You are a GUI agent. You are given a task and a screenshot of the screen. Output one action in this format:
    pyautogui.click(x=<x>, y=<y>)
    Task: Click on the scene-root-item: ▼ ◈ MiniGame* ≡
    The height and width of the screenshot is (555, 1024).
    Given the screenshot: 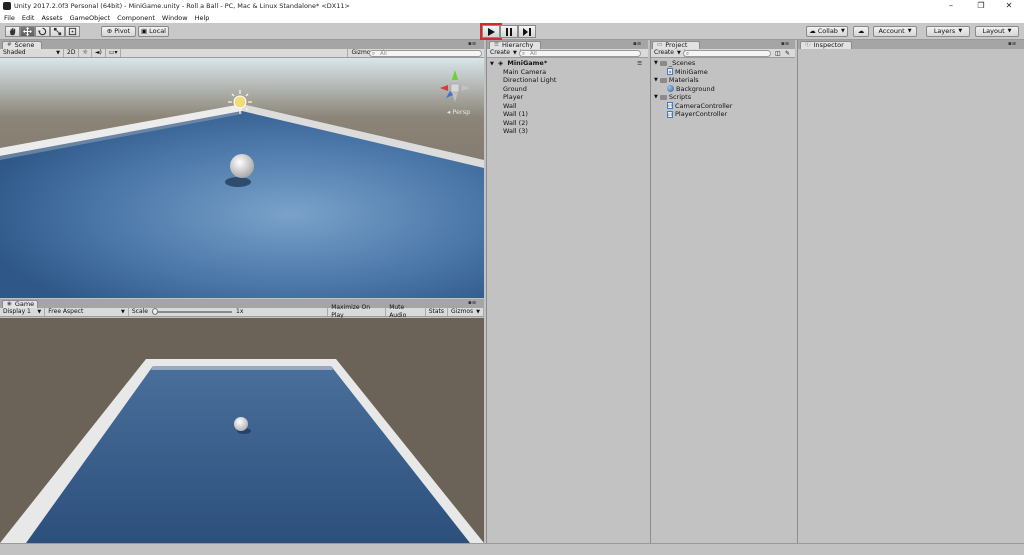 What is the action you would take?
    pyautogui.click(x=567, y=63)
    